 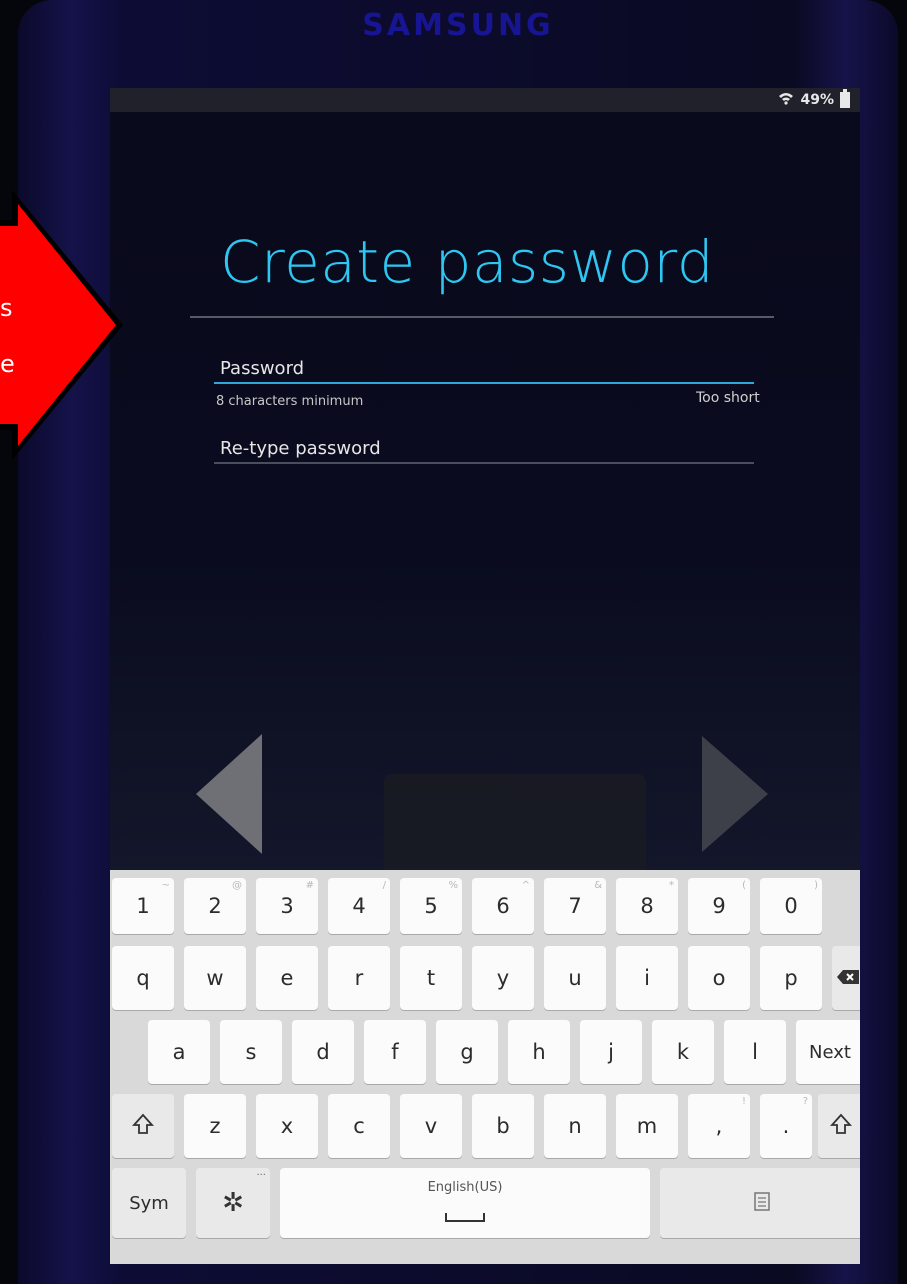 What do you see at coordinates (290, 401) in the screenshot?
I see `password-hint: 8 characters minimum` at bounding box center [290, 401].